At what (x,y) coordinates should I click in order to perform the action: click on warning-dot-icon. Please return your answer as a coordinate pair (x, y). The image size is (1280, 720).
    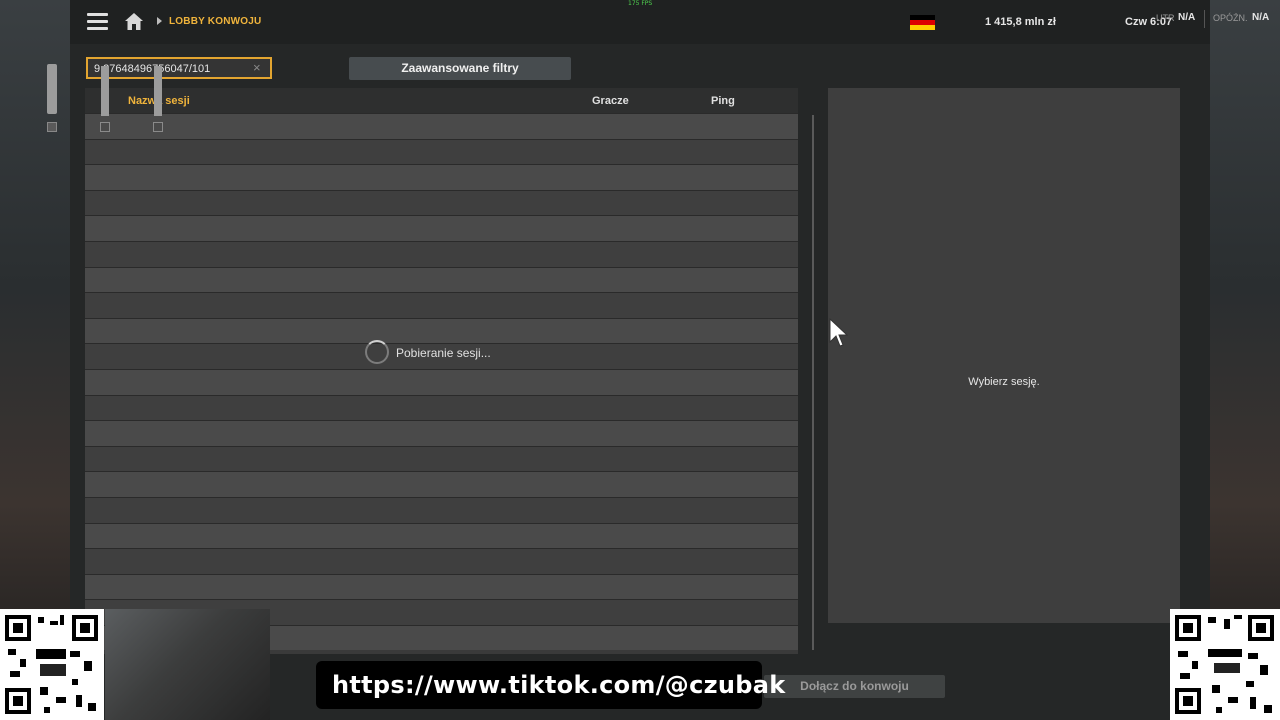
    Looking at the image, I should click on (52, 127).